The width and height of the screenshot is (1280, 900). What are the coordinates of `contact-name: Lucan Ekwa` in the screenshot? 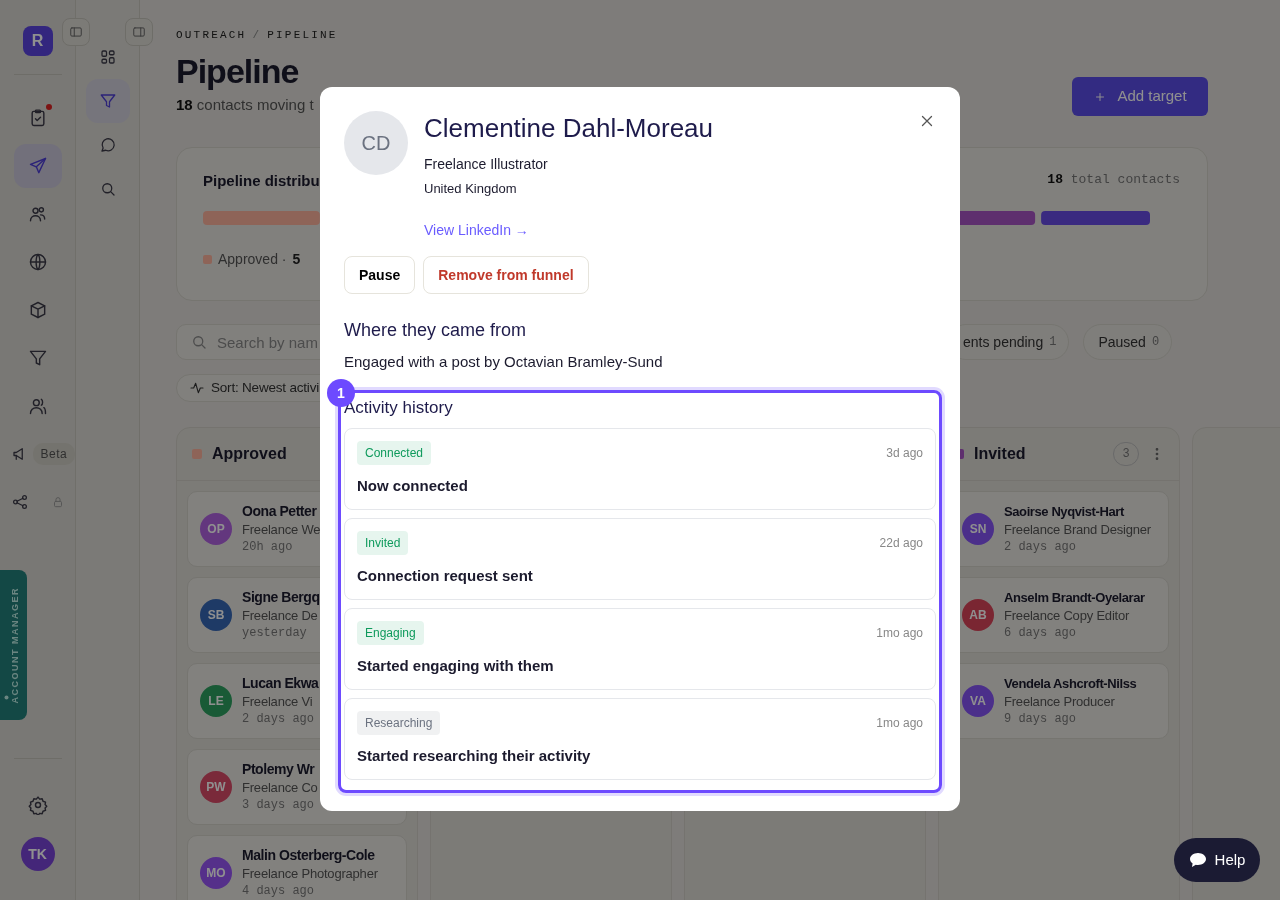 It's located at (280, 683).